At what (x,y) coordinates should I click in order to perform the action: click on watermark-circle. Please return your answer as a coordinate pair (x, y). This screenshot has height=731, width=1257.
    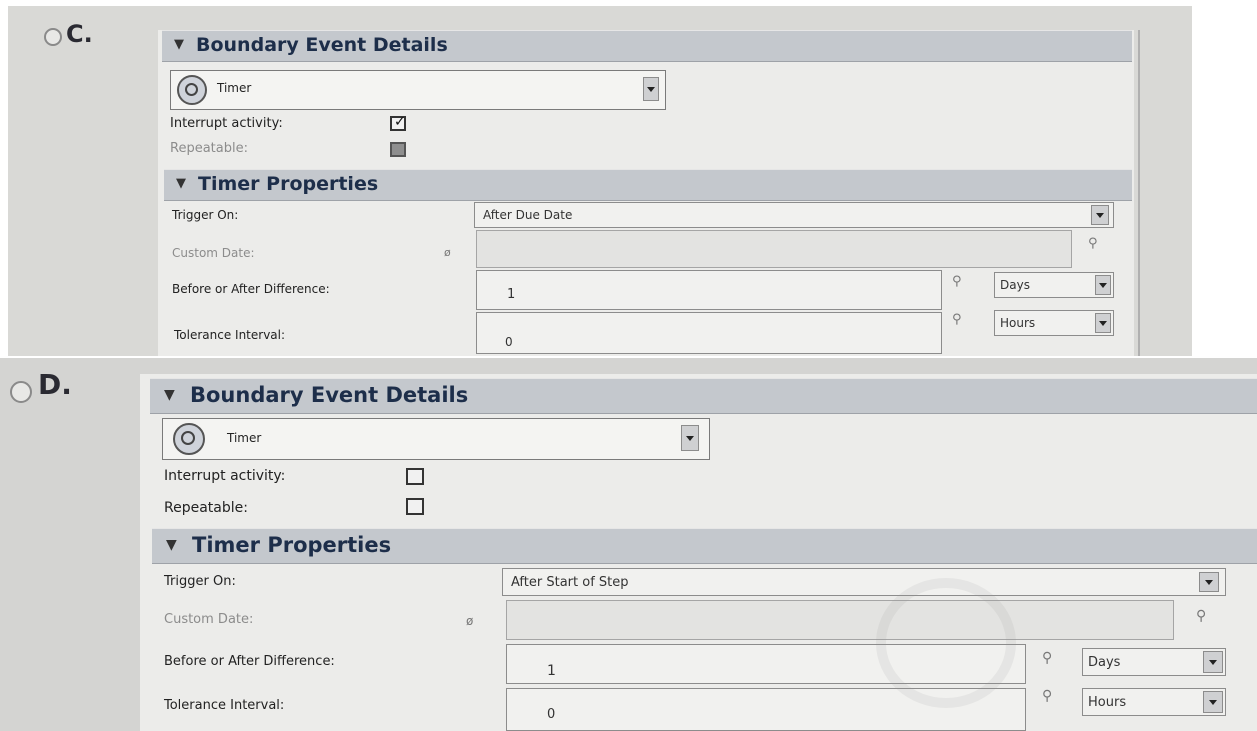
    Looking at the image, I should click on (946, 643).